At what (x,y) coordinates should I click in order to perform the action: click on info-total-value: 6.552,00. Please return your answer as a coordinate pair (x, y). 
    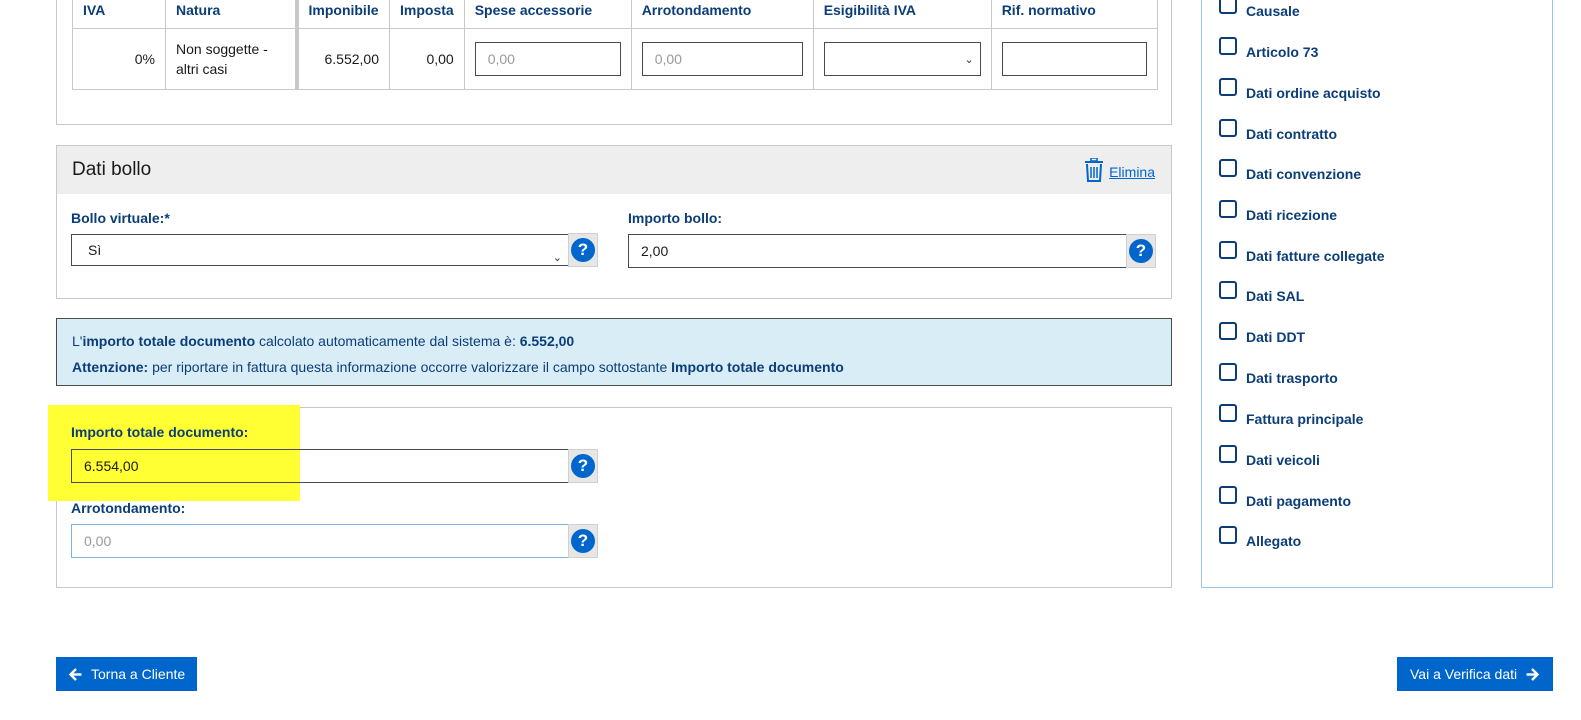
    Looking at the image, I should click on (547, 341).